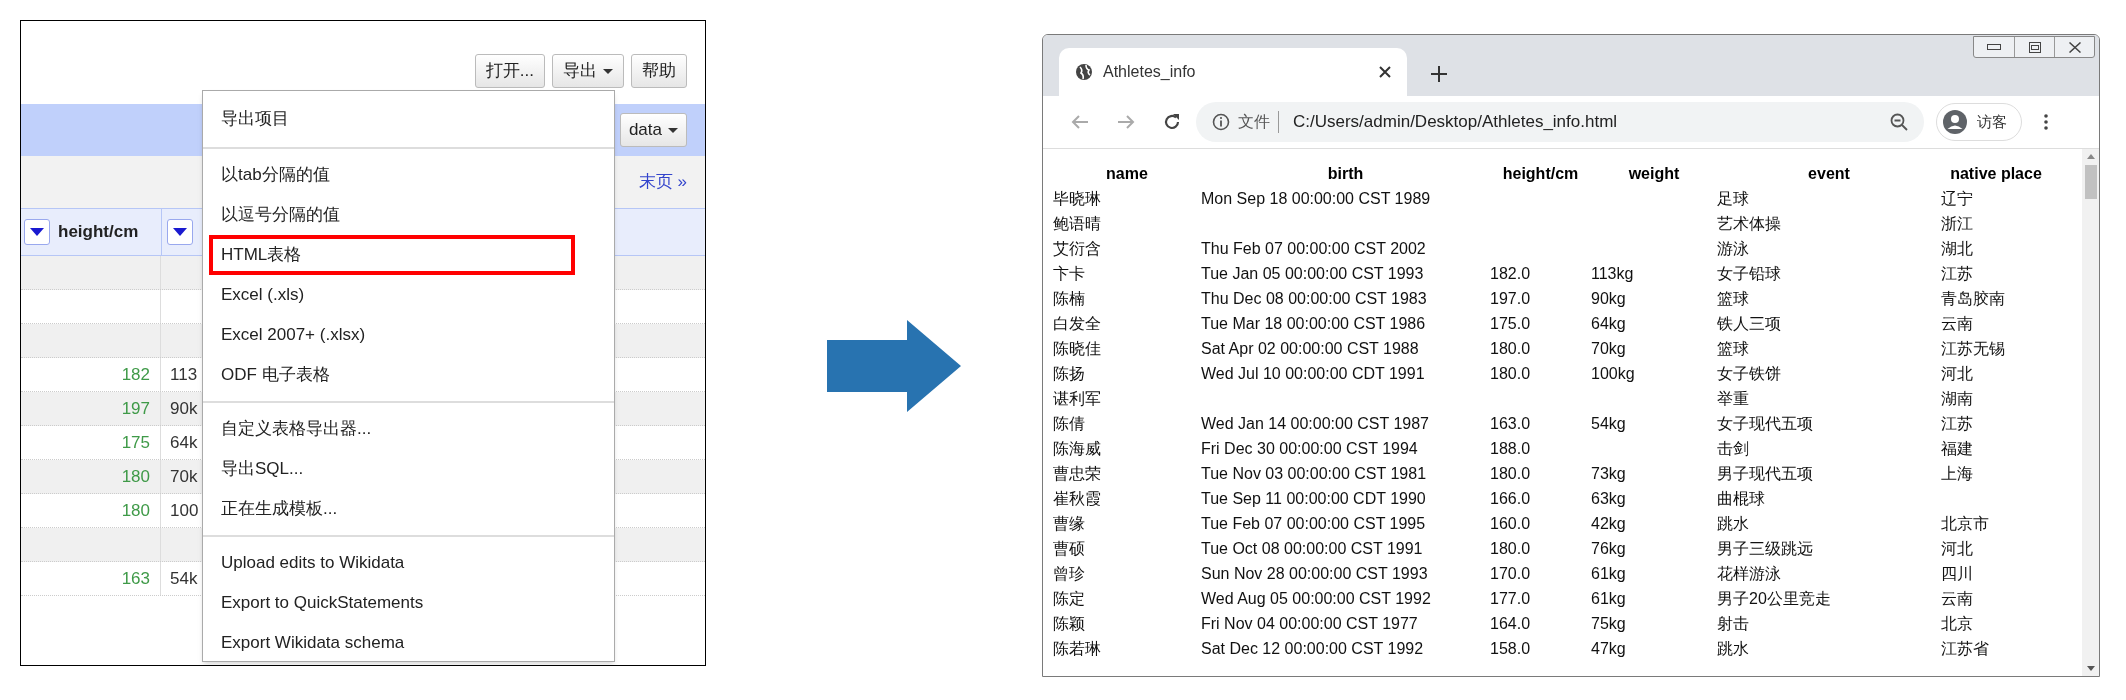 The height and width of the screenshot is (700, 2126). What do you see at coordinates (1314, 573) in the screenshot?
I see `table-cell: Sun Nov 28 00:00:00 CST 1993` at bounding box center [1314, 573].